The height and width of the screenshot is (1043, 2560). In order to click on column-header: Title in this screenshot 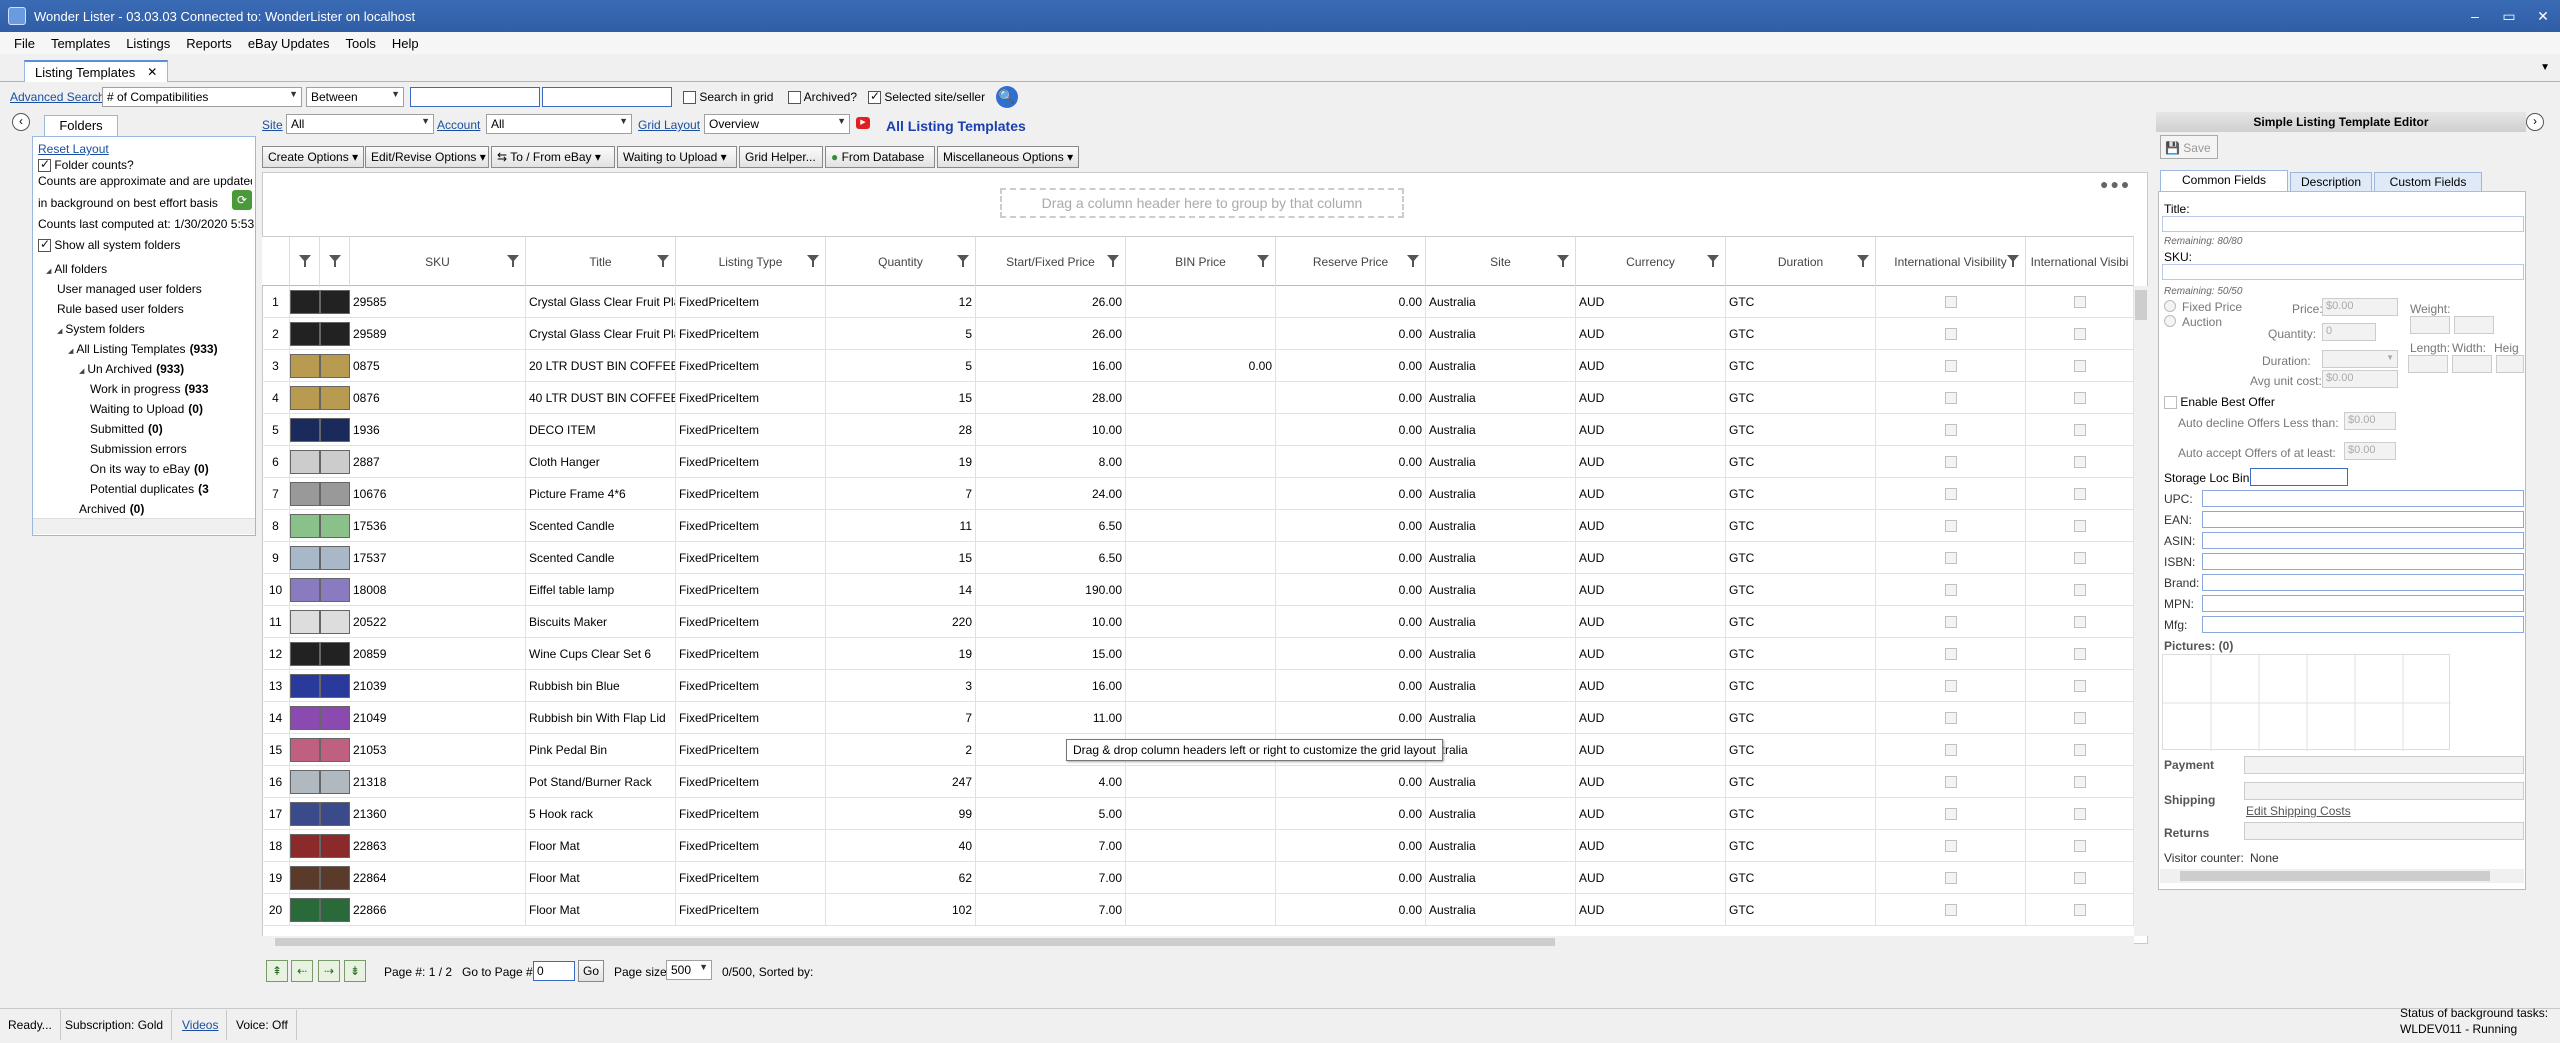, I will do `click(601, 262)`.